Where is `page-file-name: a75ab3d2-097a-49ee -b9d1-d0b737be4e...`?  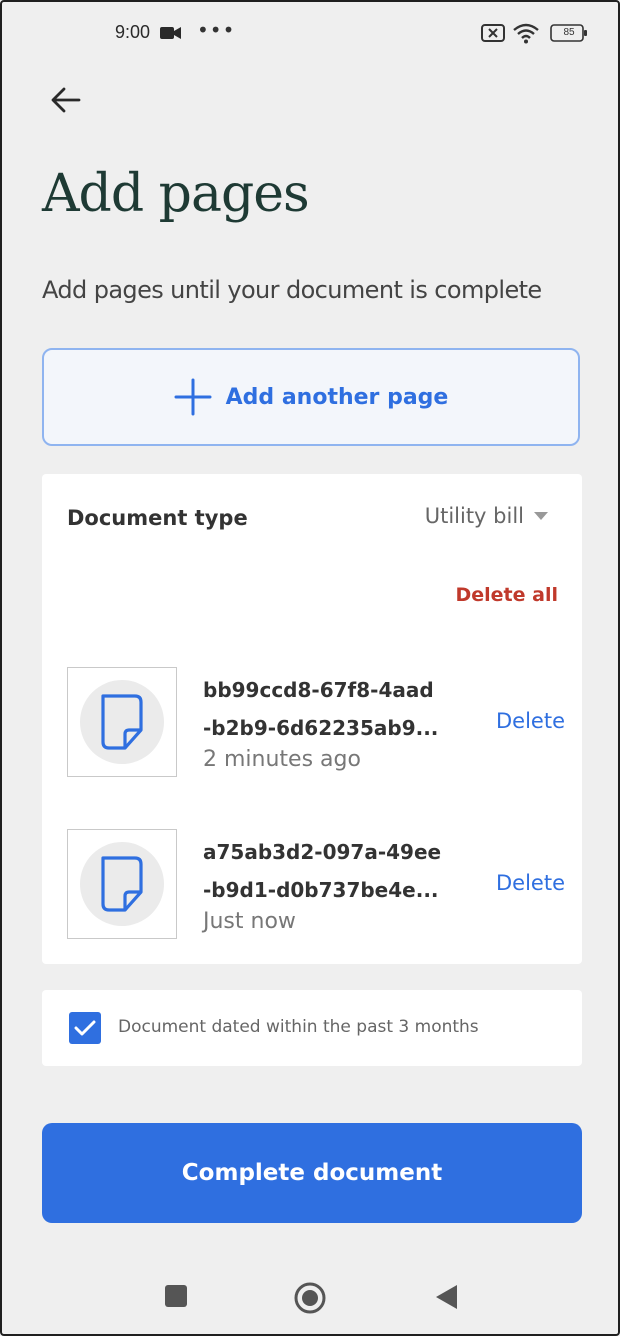
page-file-name: a75ab3d2-097a-49ee -b9d1-d0b737be4e... is located at coordinates (322, 871).